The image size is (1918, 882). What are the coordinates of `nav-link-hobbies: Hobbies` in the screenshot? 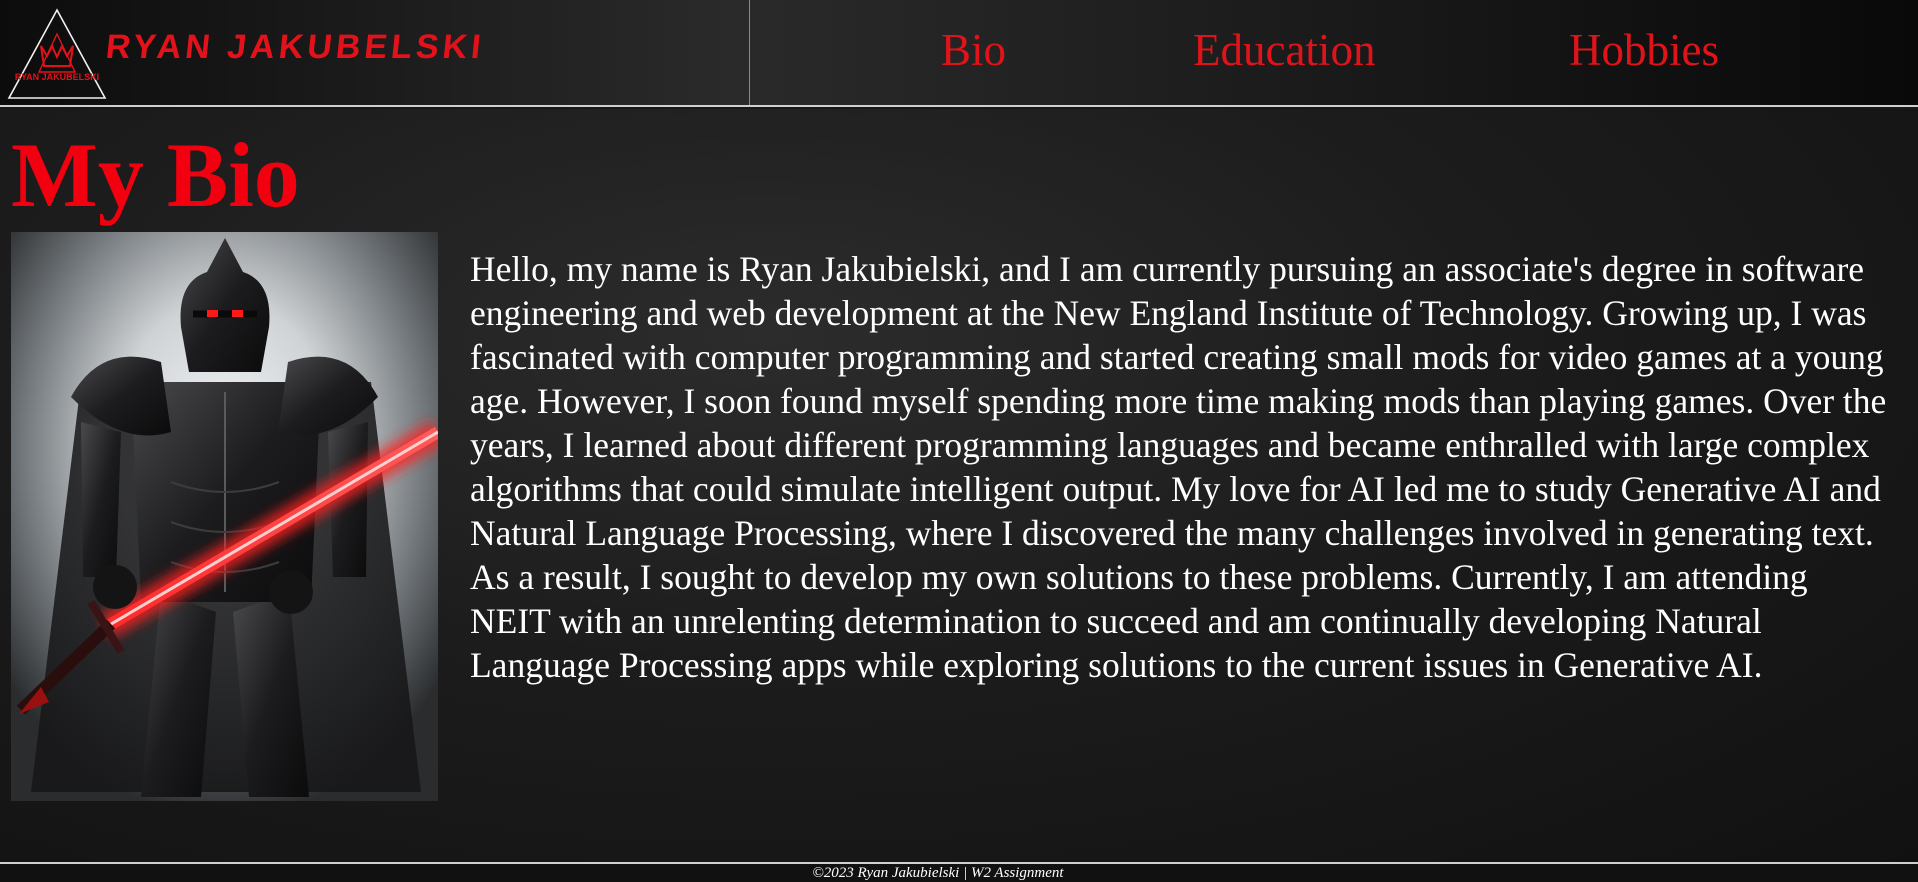 It's located at (1644, 50).